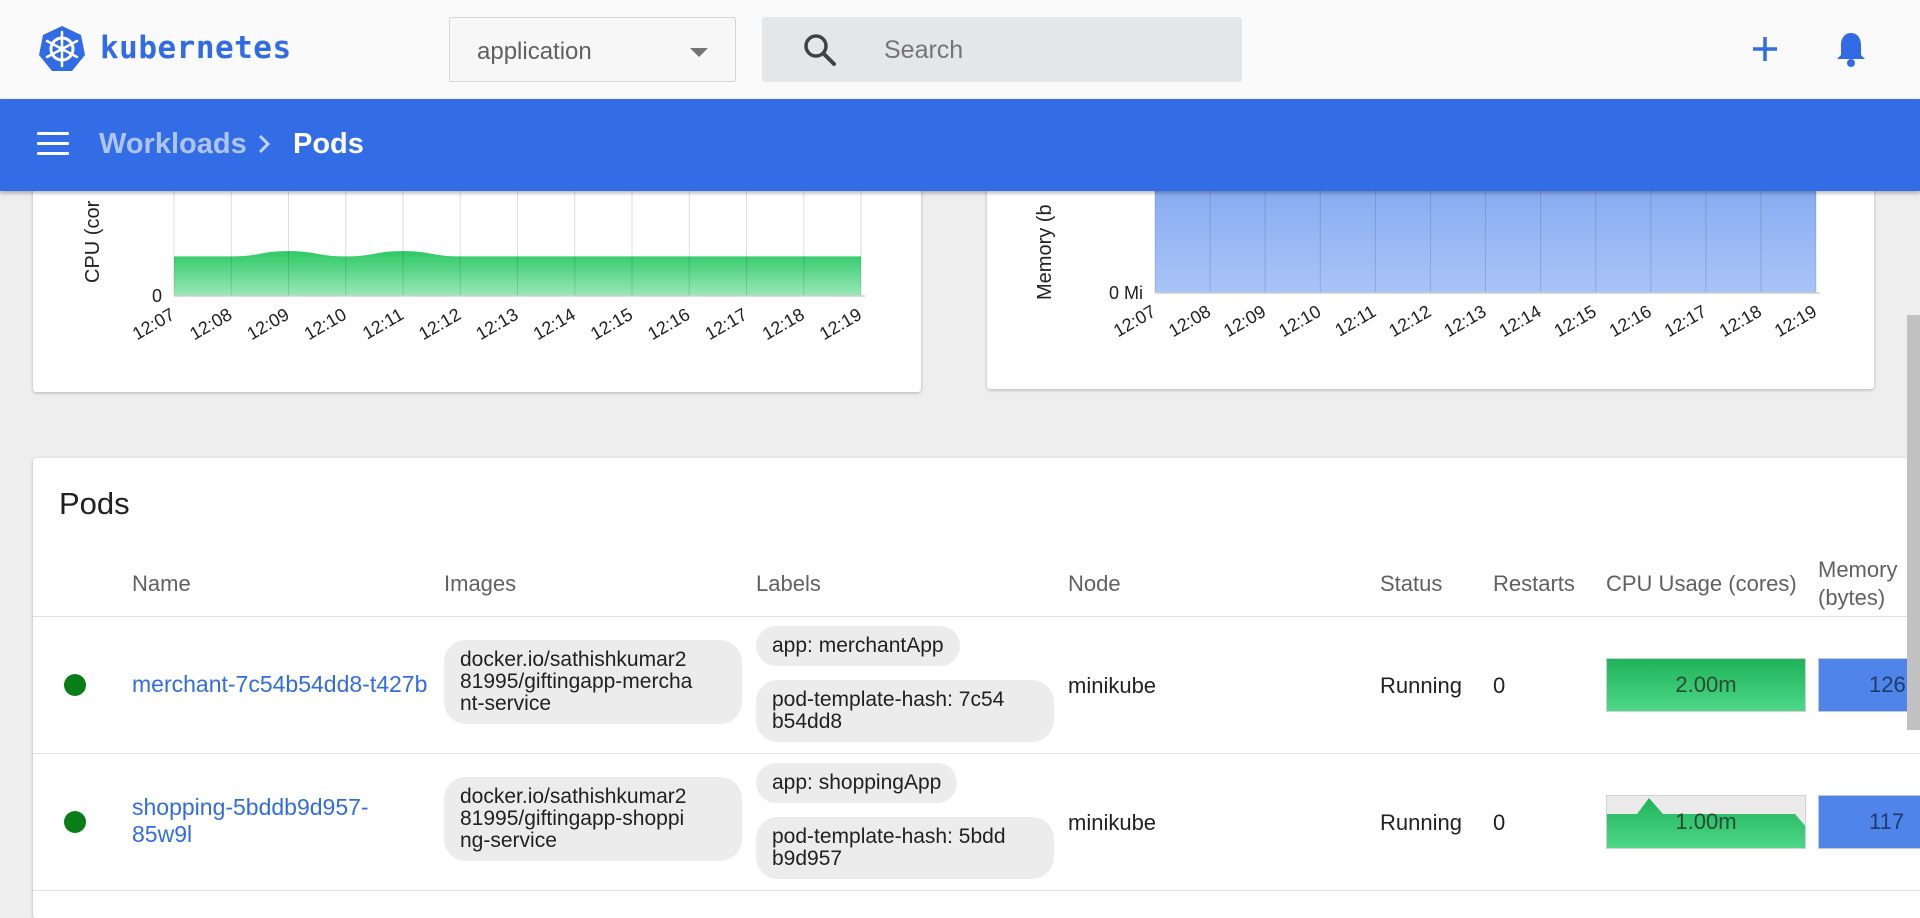 The height and width of the screenshot is (918, 1920). Describe the element at coordinates (480, 583) in the screenshot. I see `column-header-images: Images` at that location.